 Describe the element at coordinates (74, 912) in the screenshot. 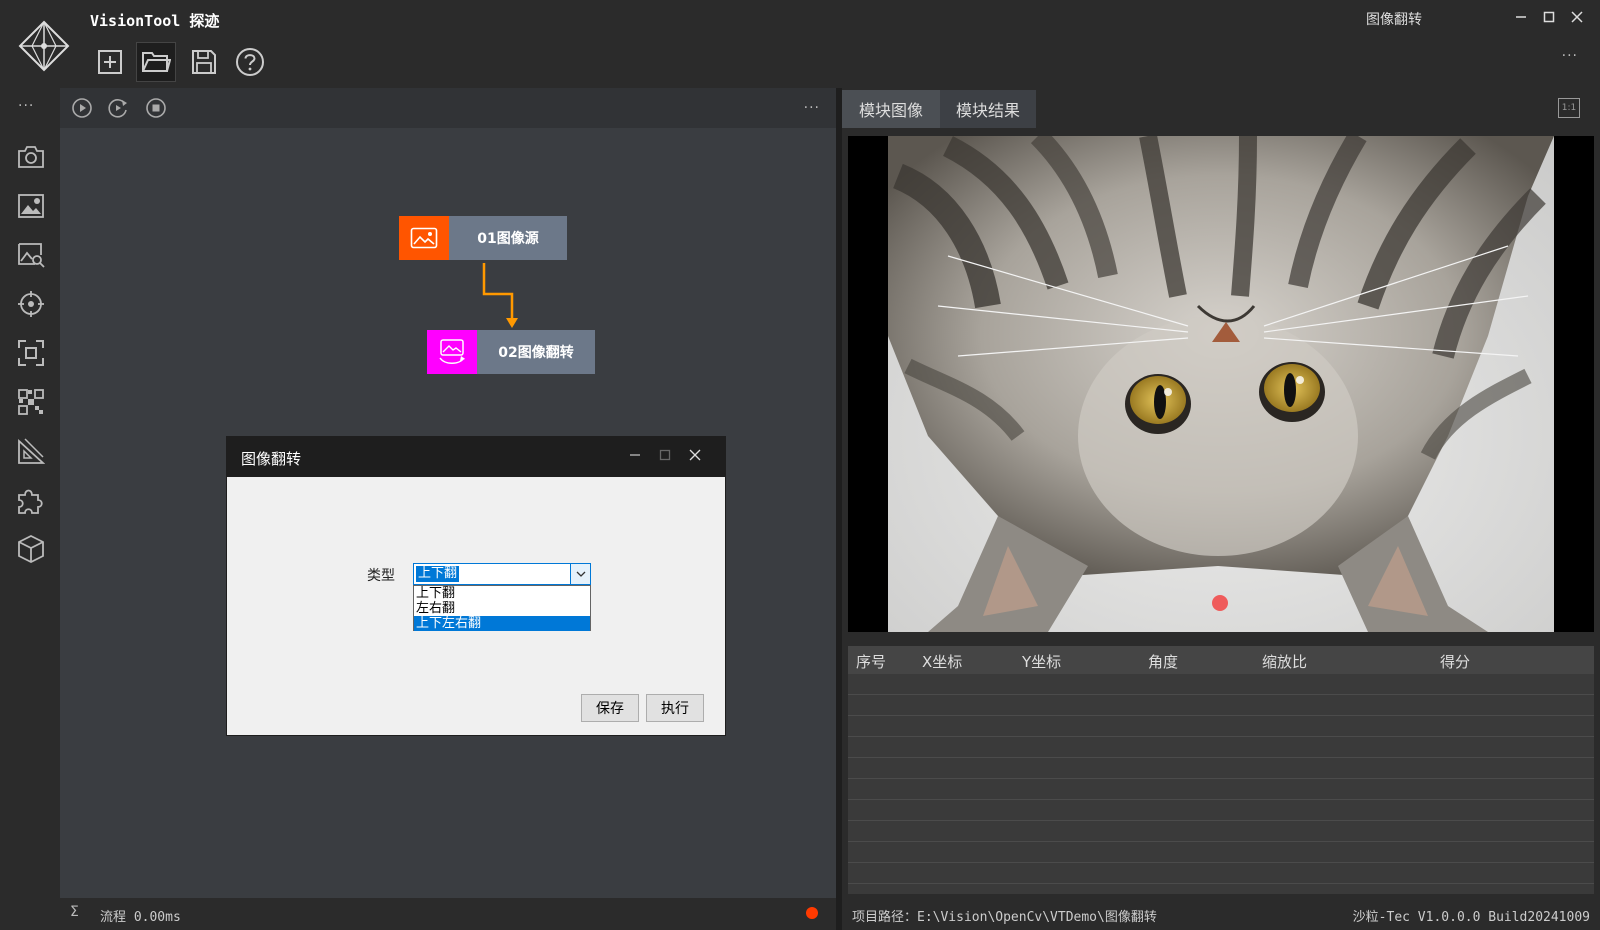

I see `sigma-icon: Σ` at that location.